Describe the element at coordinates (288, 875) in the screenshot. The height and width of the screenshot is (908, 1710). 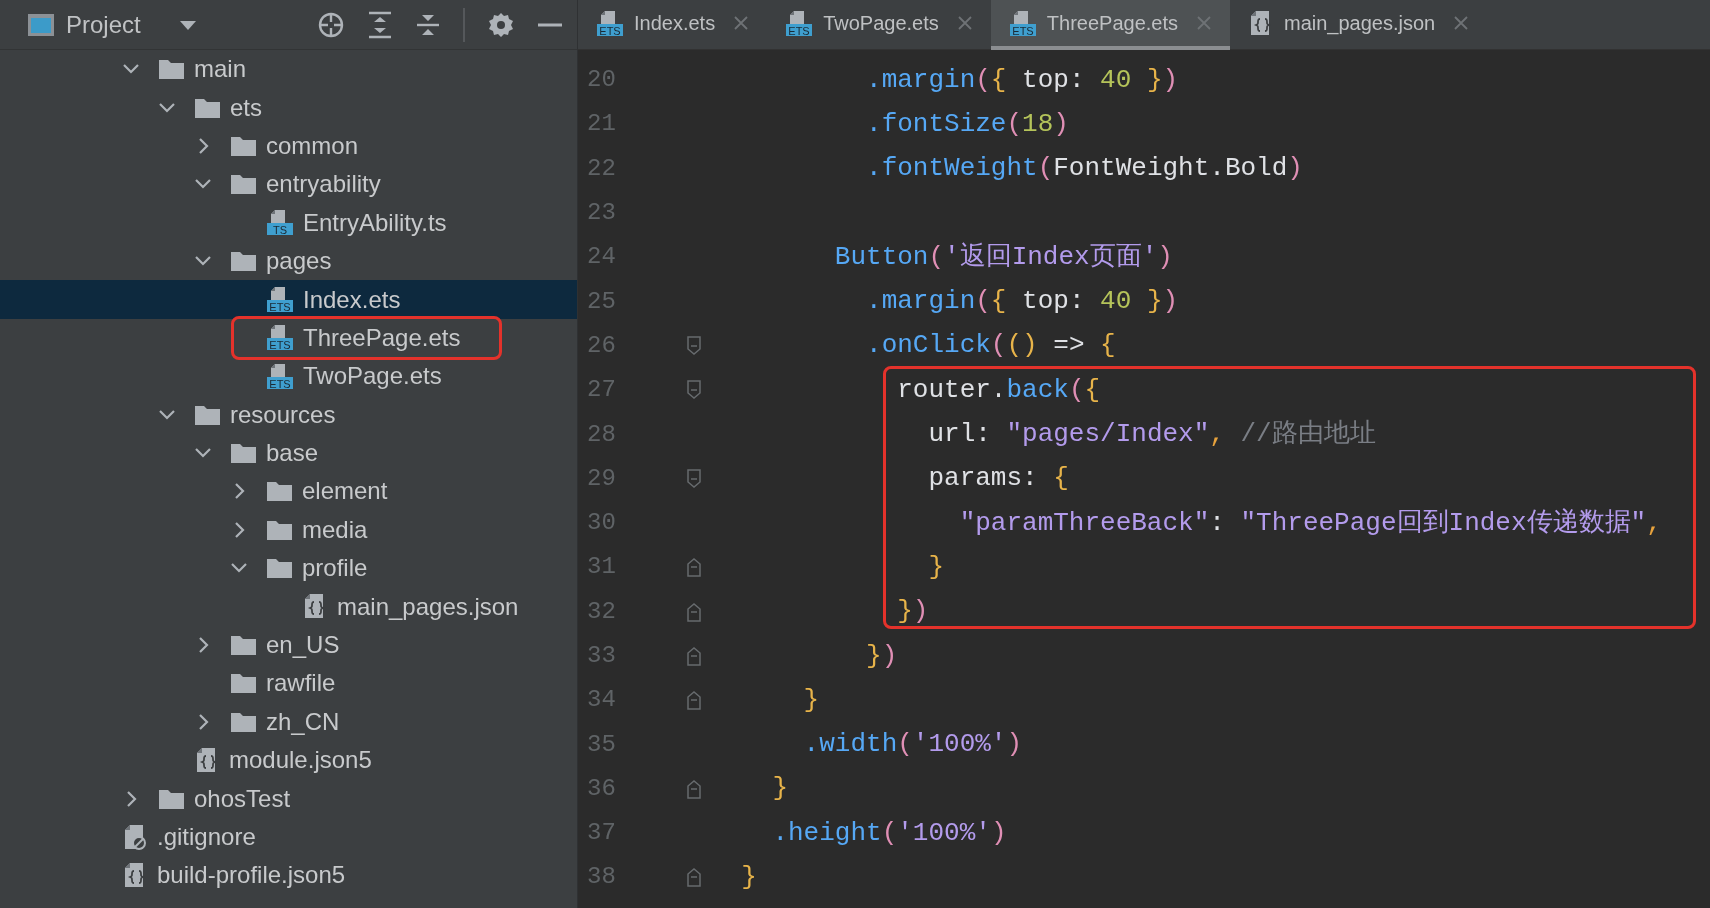
I see `tree-item: build-profile.json5` at that location.